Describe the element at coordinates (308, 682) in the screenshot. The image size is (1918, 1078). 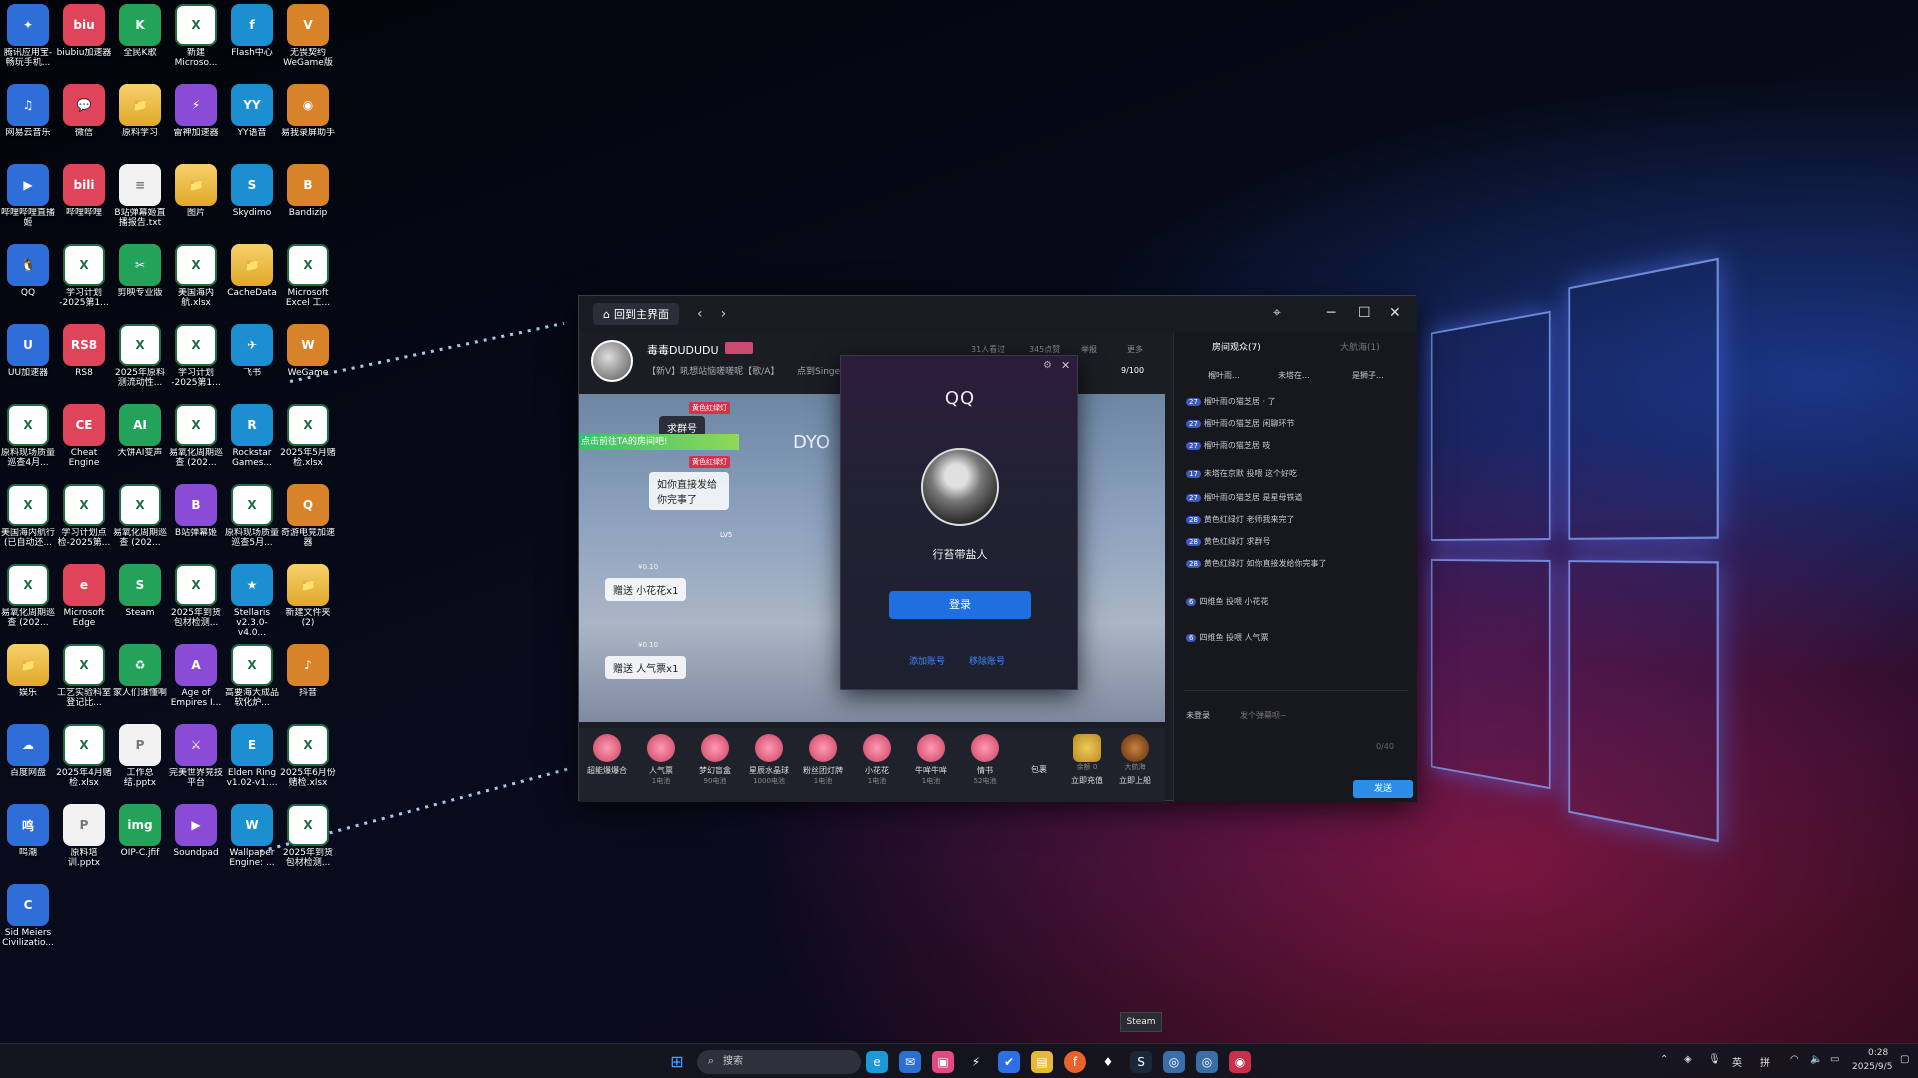
I see `desktop-icon: ♪ 抖音` at that location.